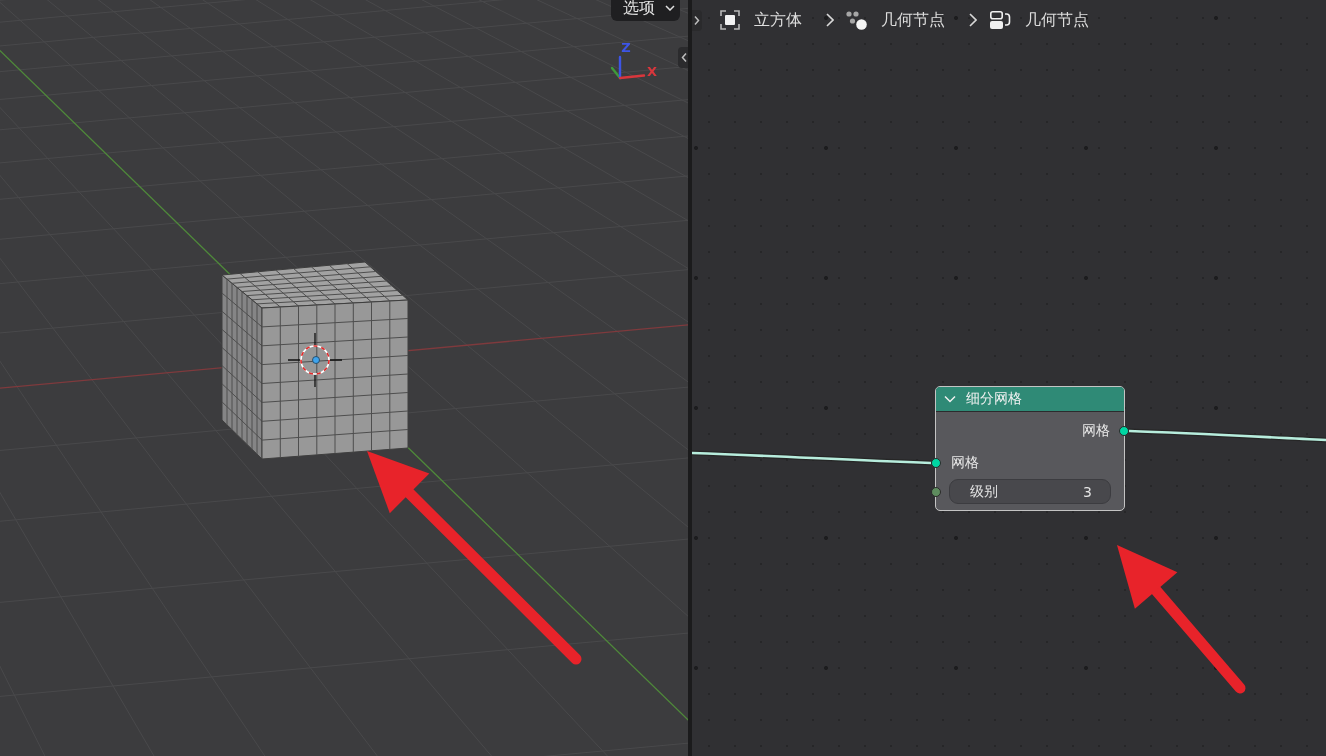 Image resolution: width=1326 pixels, height=756 pixels. What do you see at coordinates (1087, 491) in the screenshot?
I see `field-value: 3` at bounding box center [1087, 491].